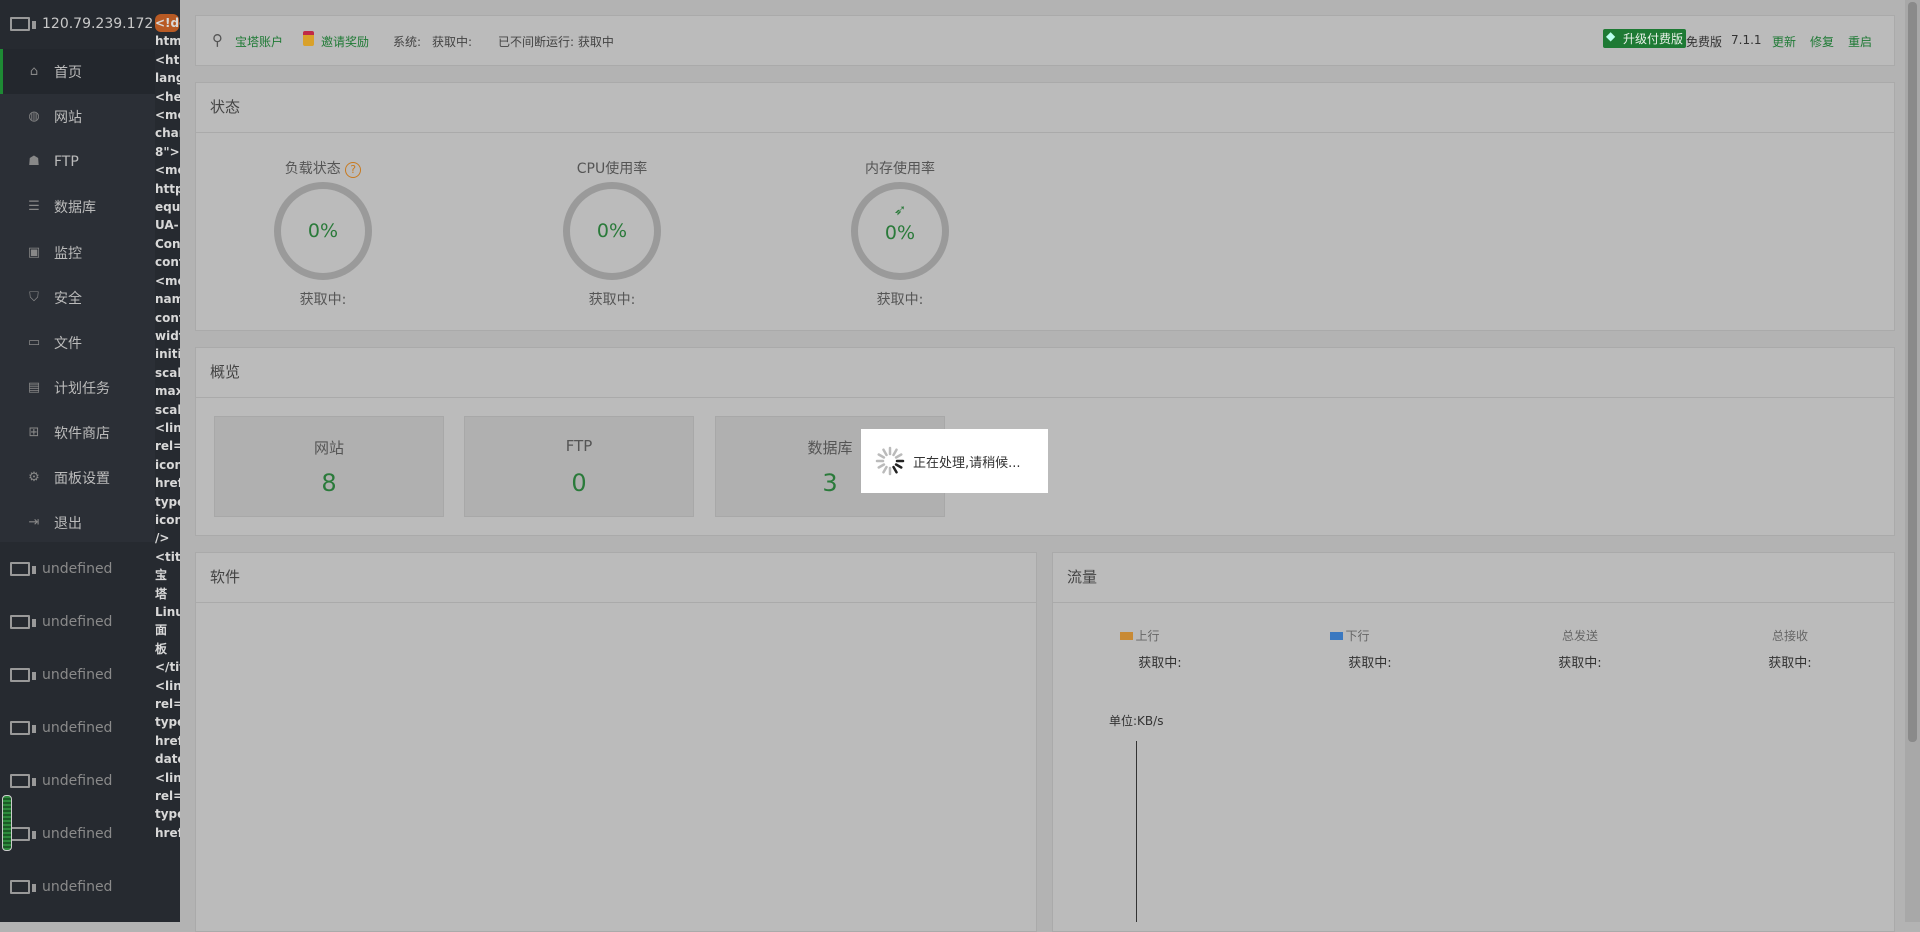 The image size is (1920, 932). What do you see at coordinates (217, 40) in the screenshot?
I see `user-icon: ⚲` at bounding box center [217, 40].